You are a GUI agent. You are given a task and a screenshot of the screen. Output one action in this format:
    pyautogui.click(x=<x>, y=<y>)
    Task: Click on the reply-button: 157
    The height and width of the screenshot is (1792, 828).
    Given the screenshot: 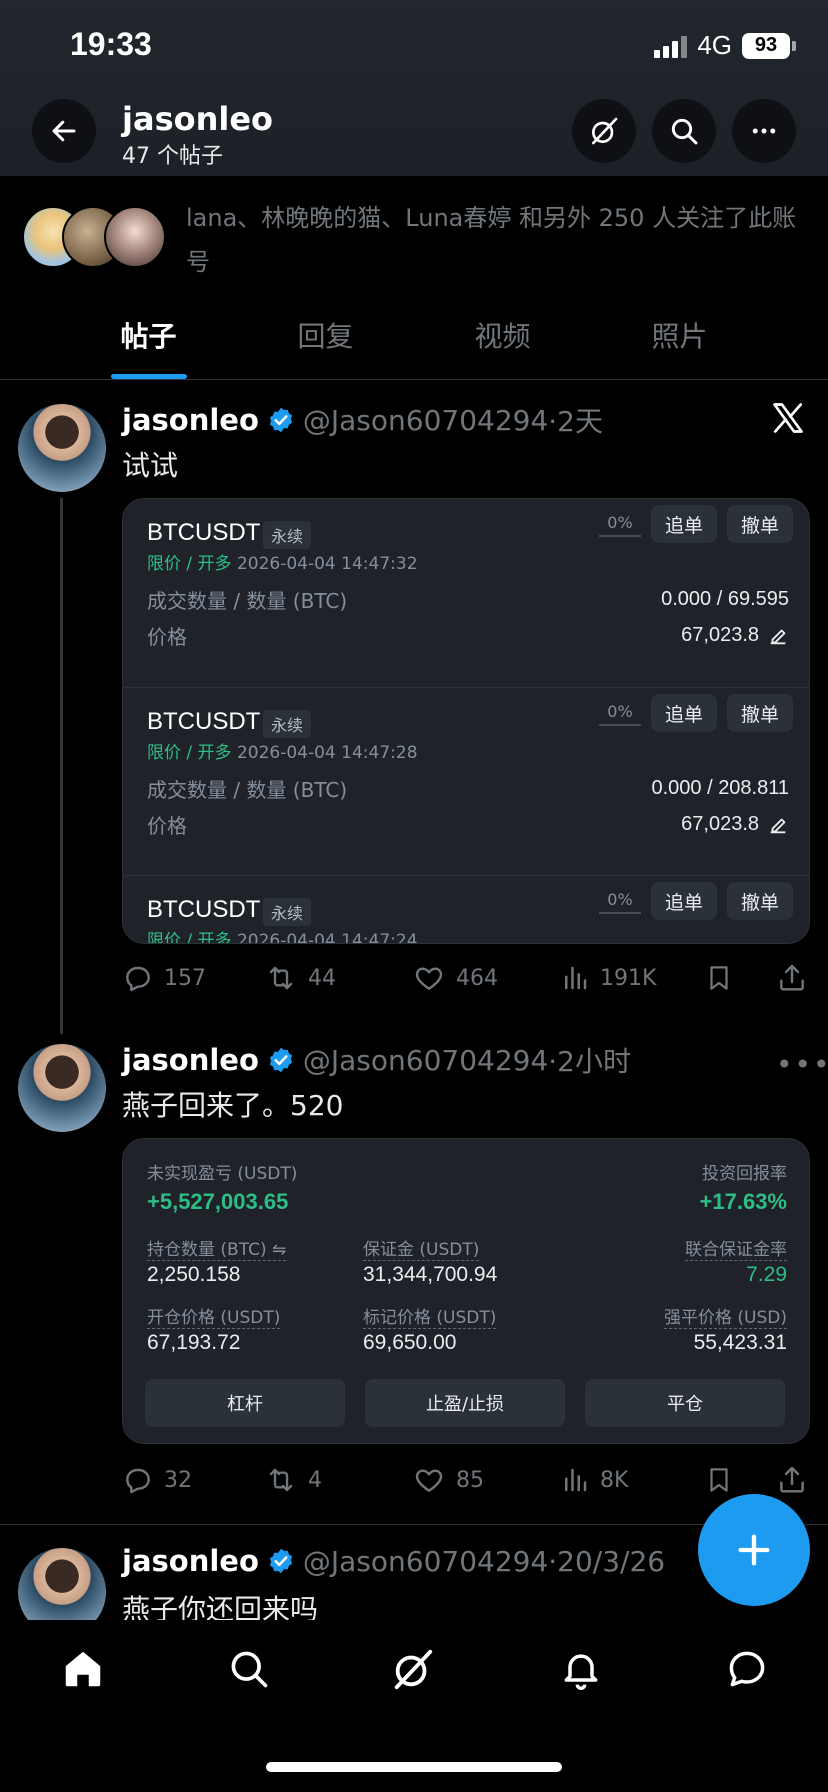 What is the action you would take?
    pyautogui.click(x=164, y=978)
    